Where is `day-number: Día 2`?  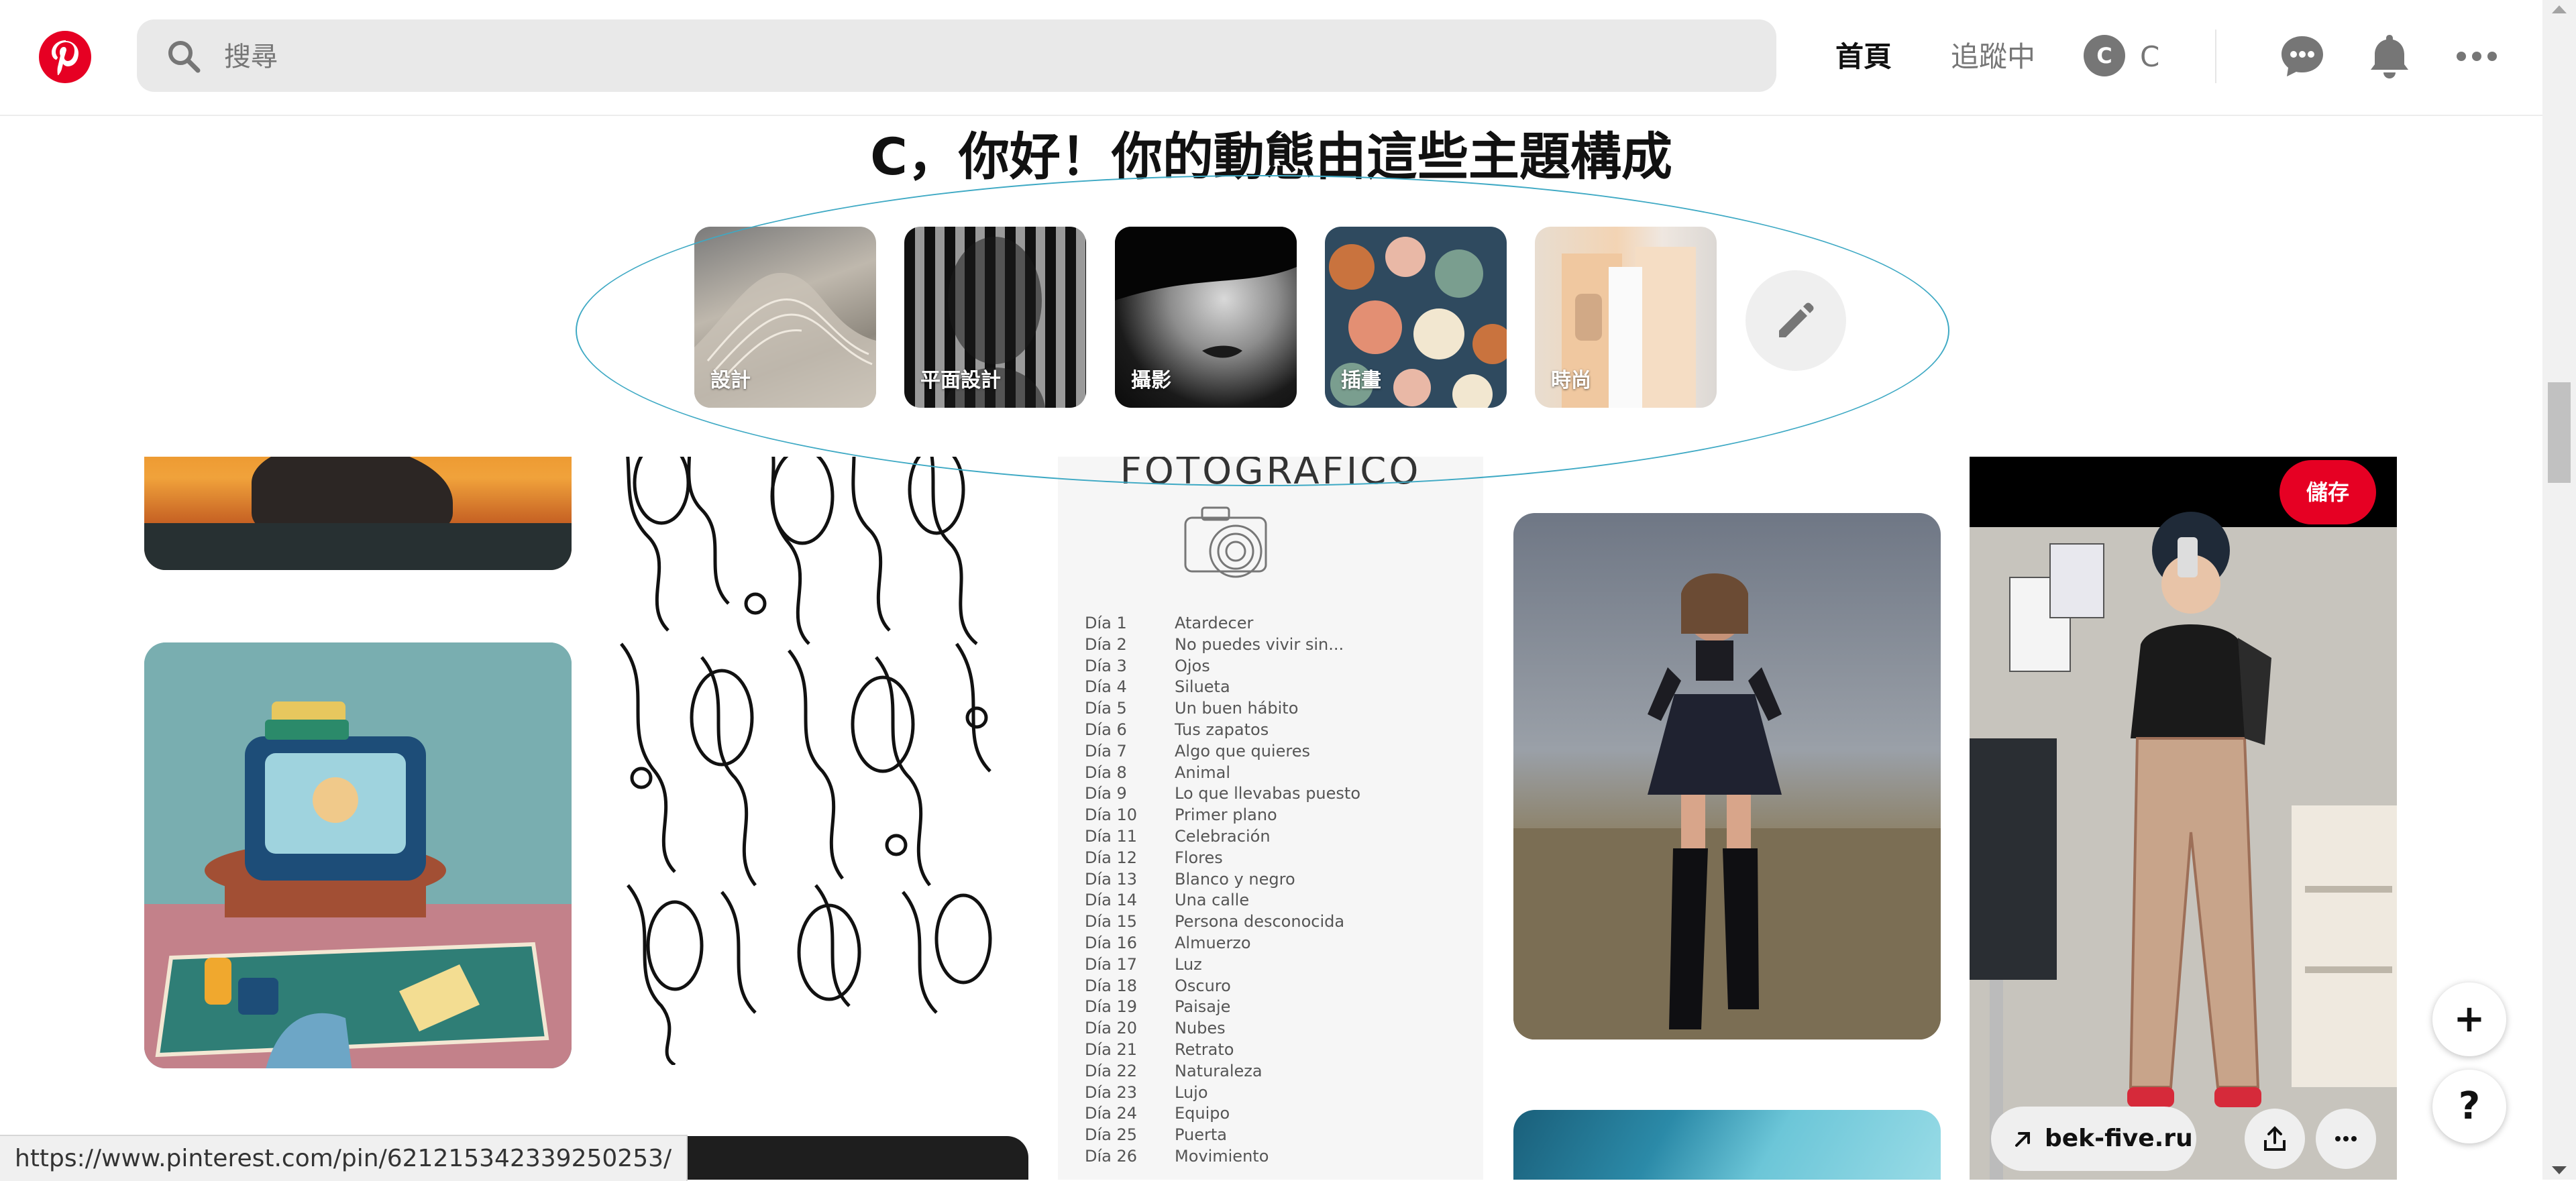
day-number: Día 2 is located at coordinates (1106, 644).